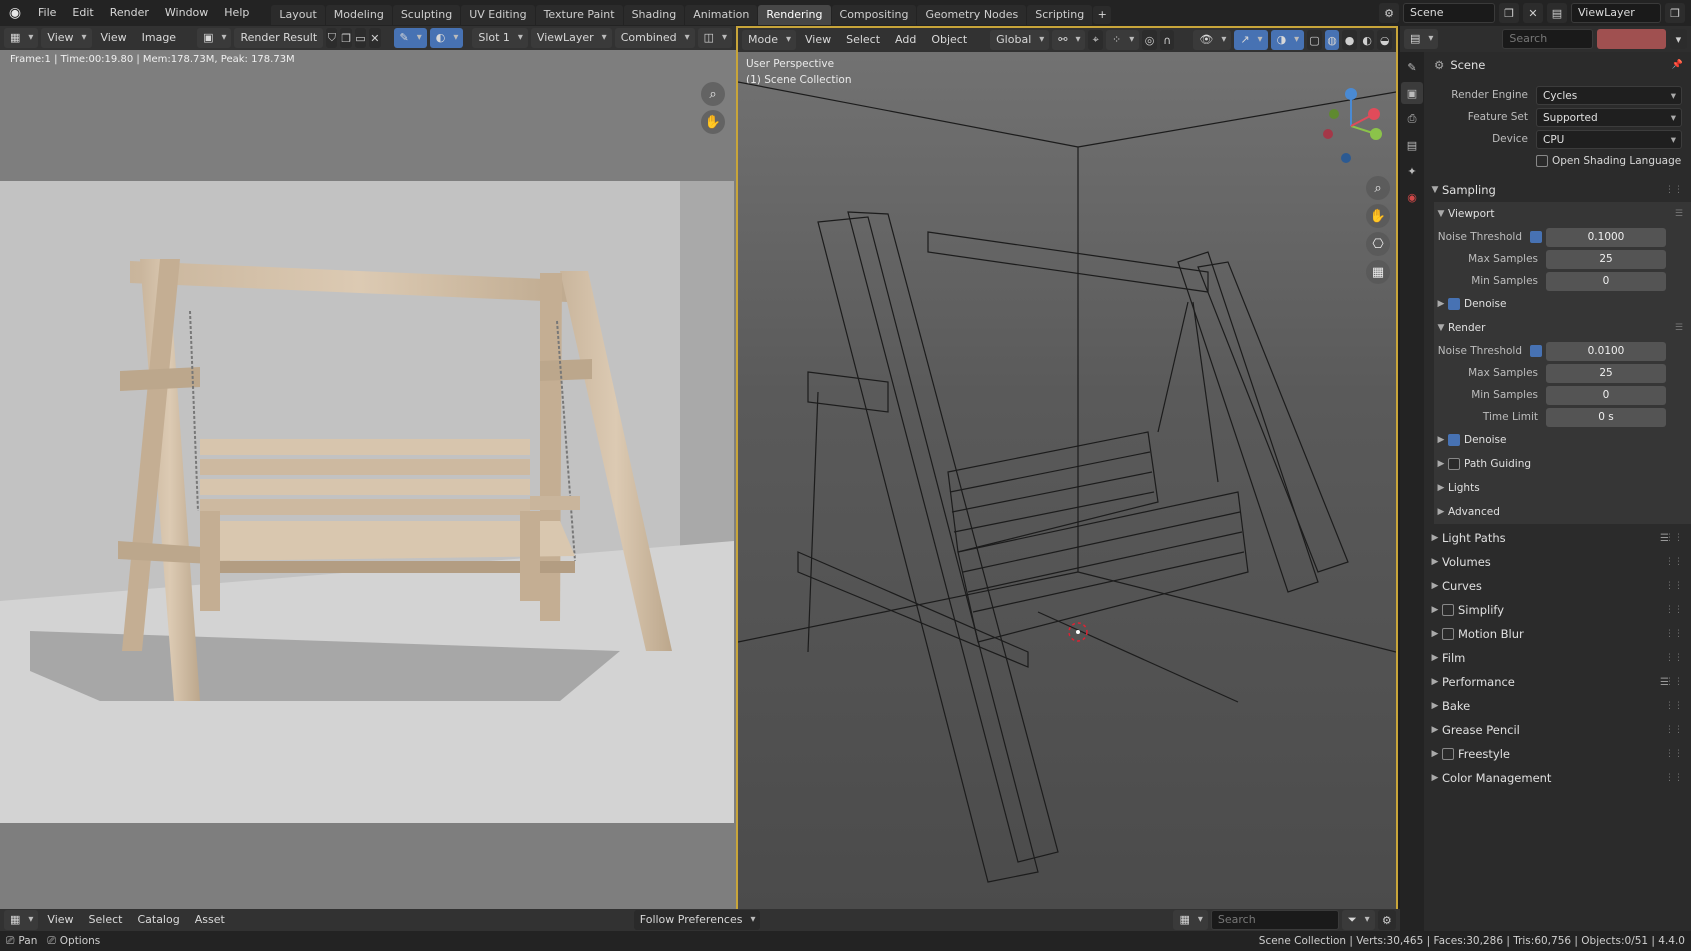 The image size is (1691, 951). Describe the element at coordinates (214, 38) in the screenshot. I see `image-browse-dropdown: ▣` at that location.